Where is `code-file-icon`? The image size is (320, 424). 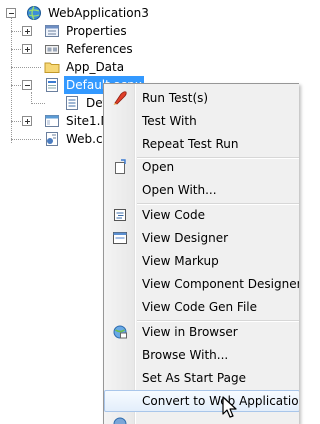 code-file-icon is located at coordinates (72, 103).